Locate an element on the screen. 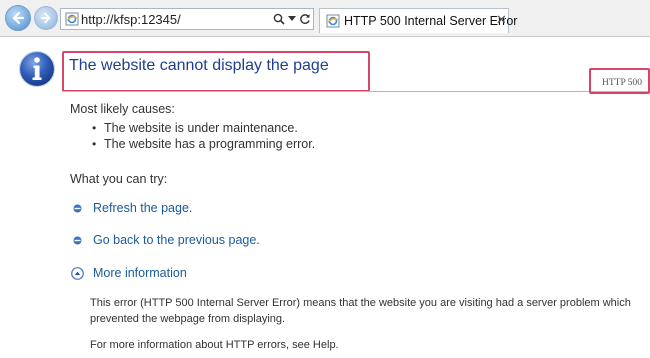 This screenshot has width=650, height=358. browser-tab: HTTP 500 Internal Server Error ✕ is located at coordinates (418, 20).